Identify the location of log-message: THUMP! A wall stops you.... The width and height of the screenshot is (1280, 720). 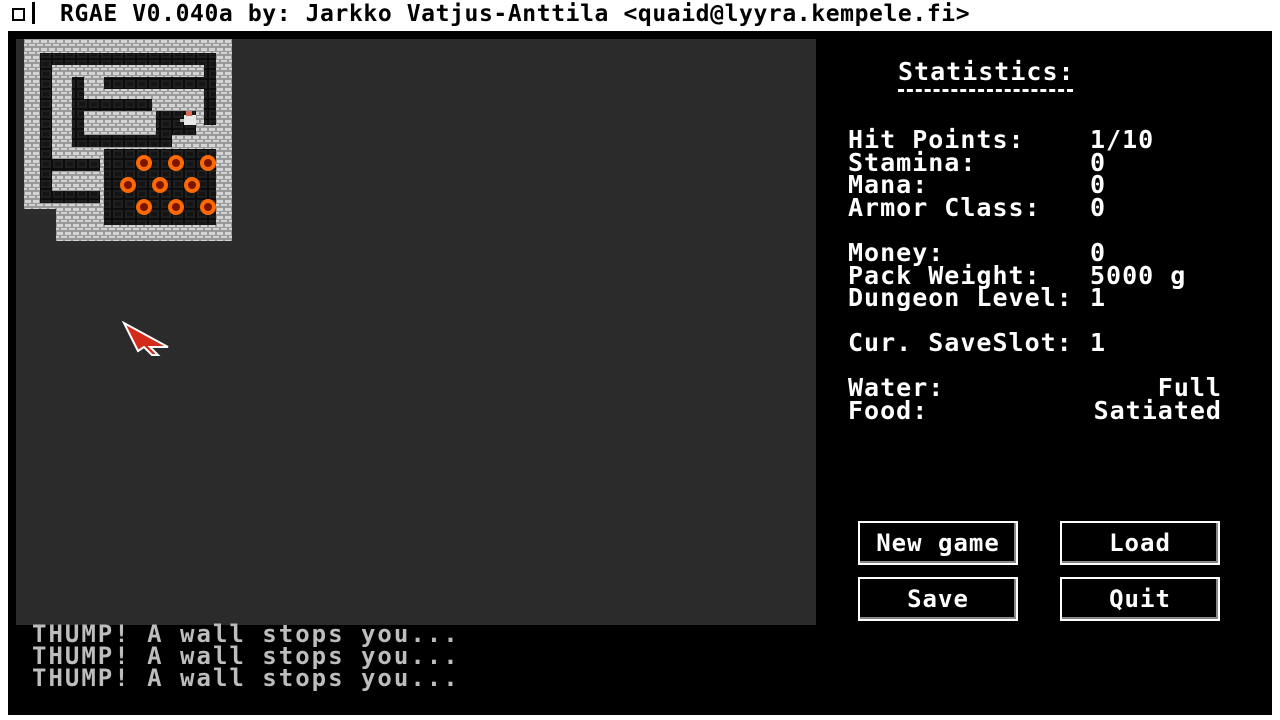
(246, 678).